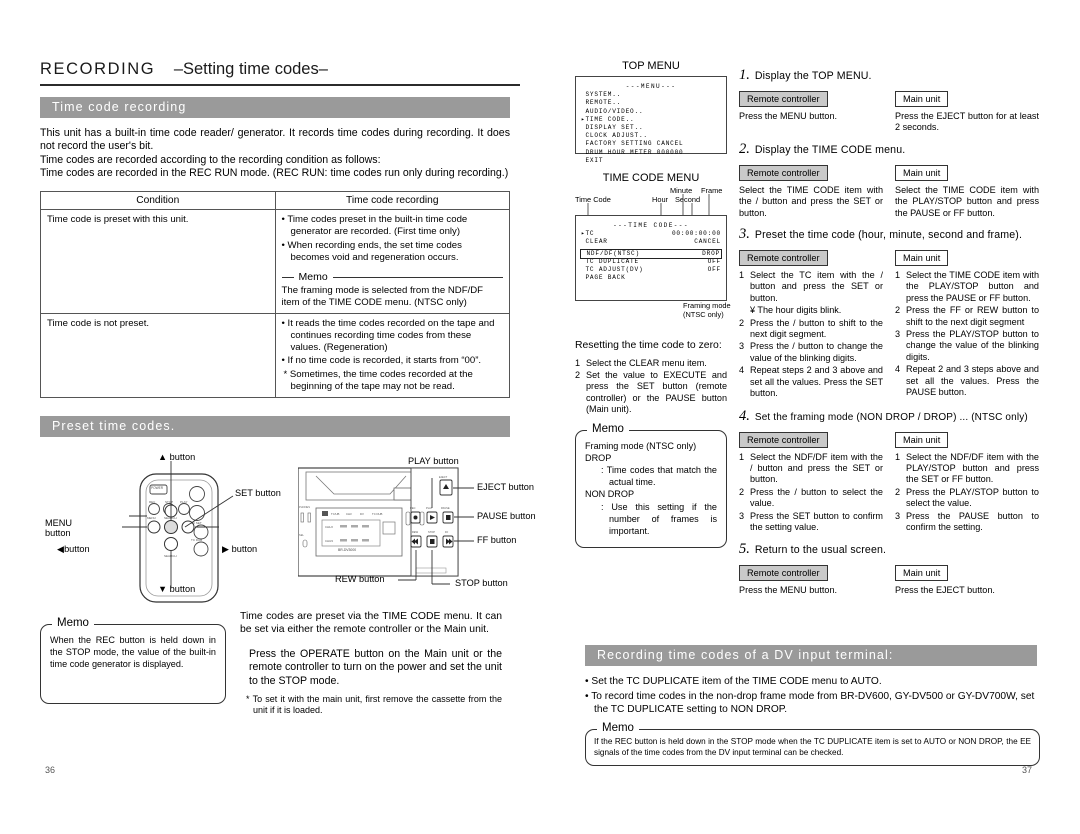 The height and width of the screenshot is (834, 1080). I want to click on callout-hour: Hour, so click(660, 199).